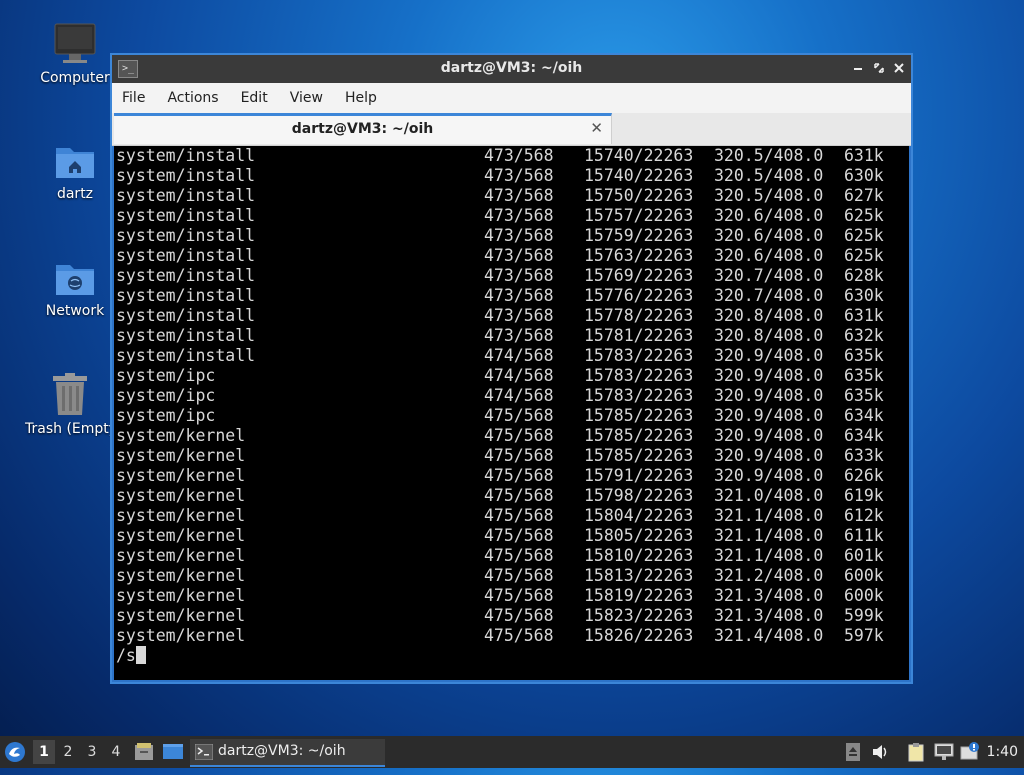 This screenshot has height=775, width=1024. Describe the element at coordinates (361, 98) in the screenshot. I see `menu-help: Help` at that location.